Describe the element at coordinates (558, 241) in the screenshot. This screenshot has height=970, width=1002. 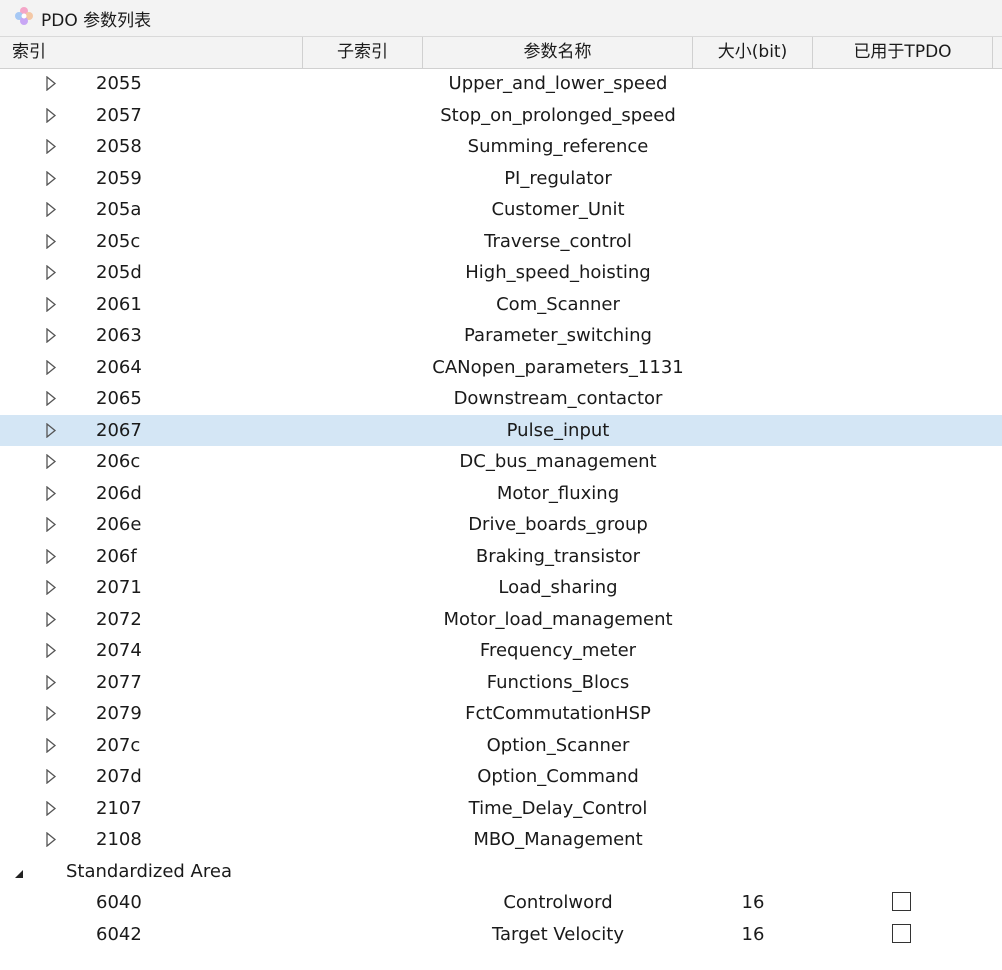
I see `row-param-name: Traverse_control` at that location.